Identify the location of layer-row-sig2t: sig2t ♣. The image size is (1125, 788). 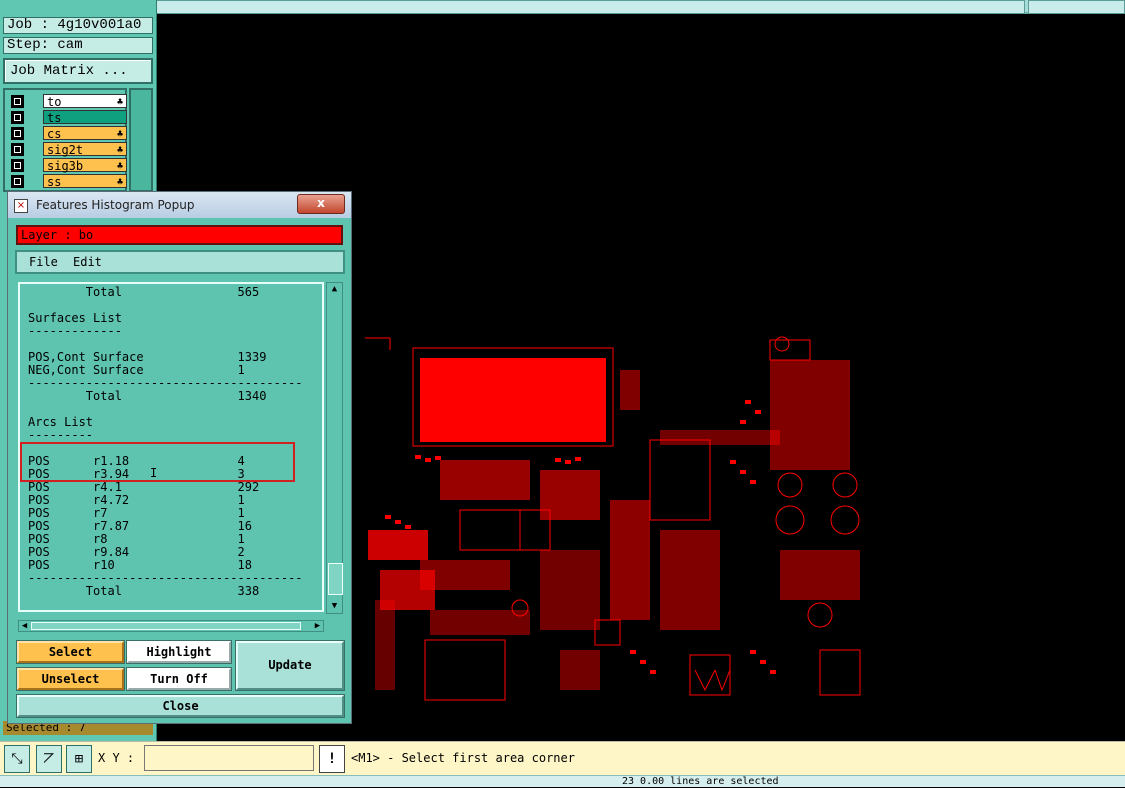
(67, 149).